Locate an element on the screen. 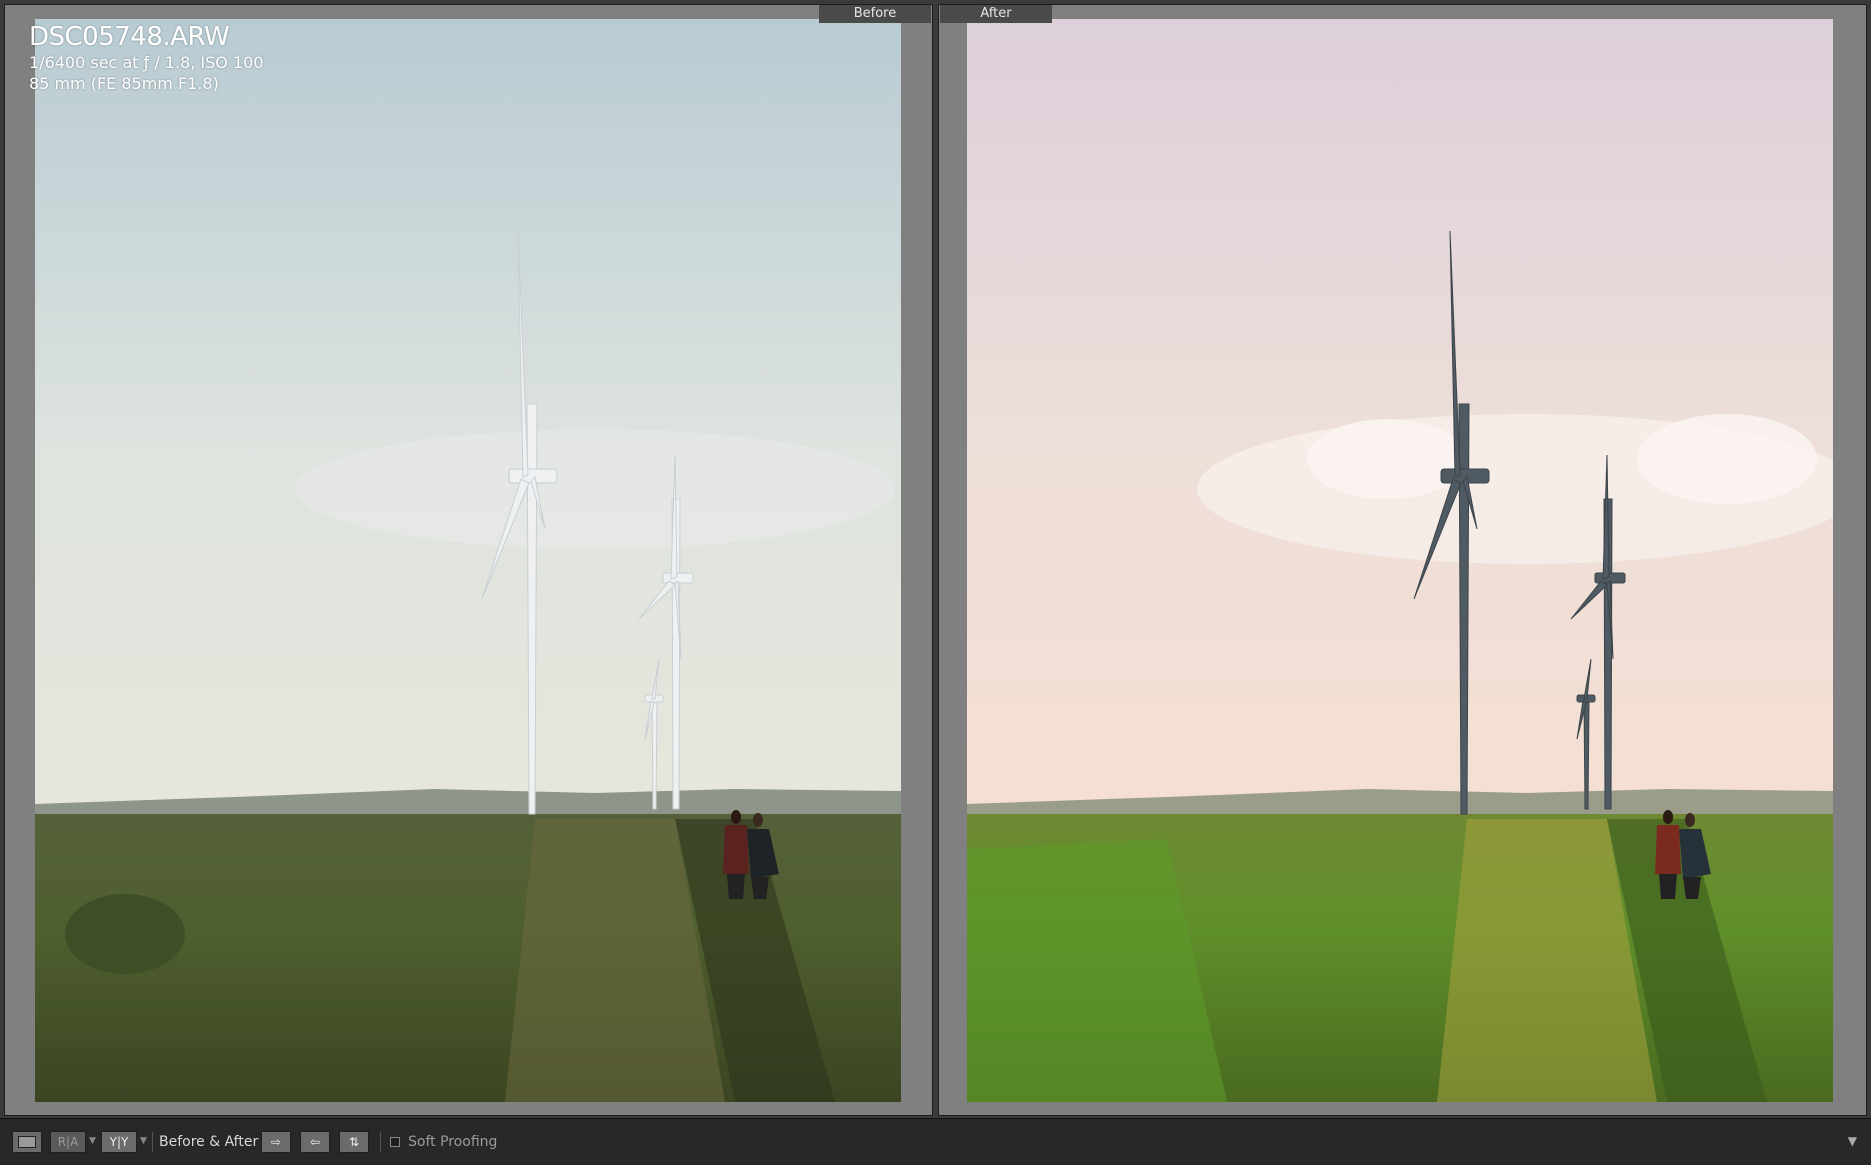 The width and height of the screenshot is (1871, 1165). copy-before-to-after-button: ⇨ is located at coordinates (276, 1142).